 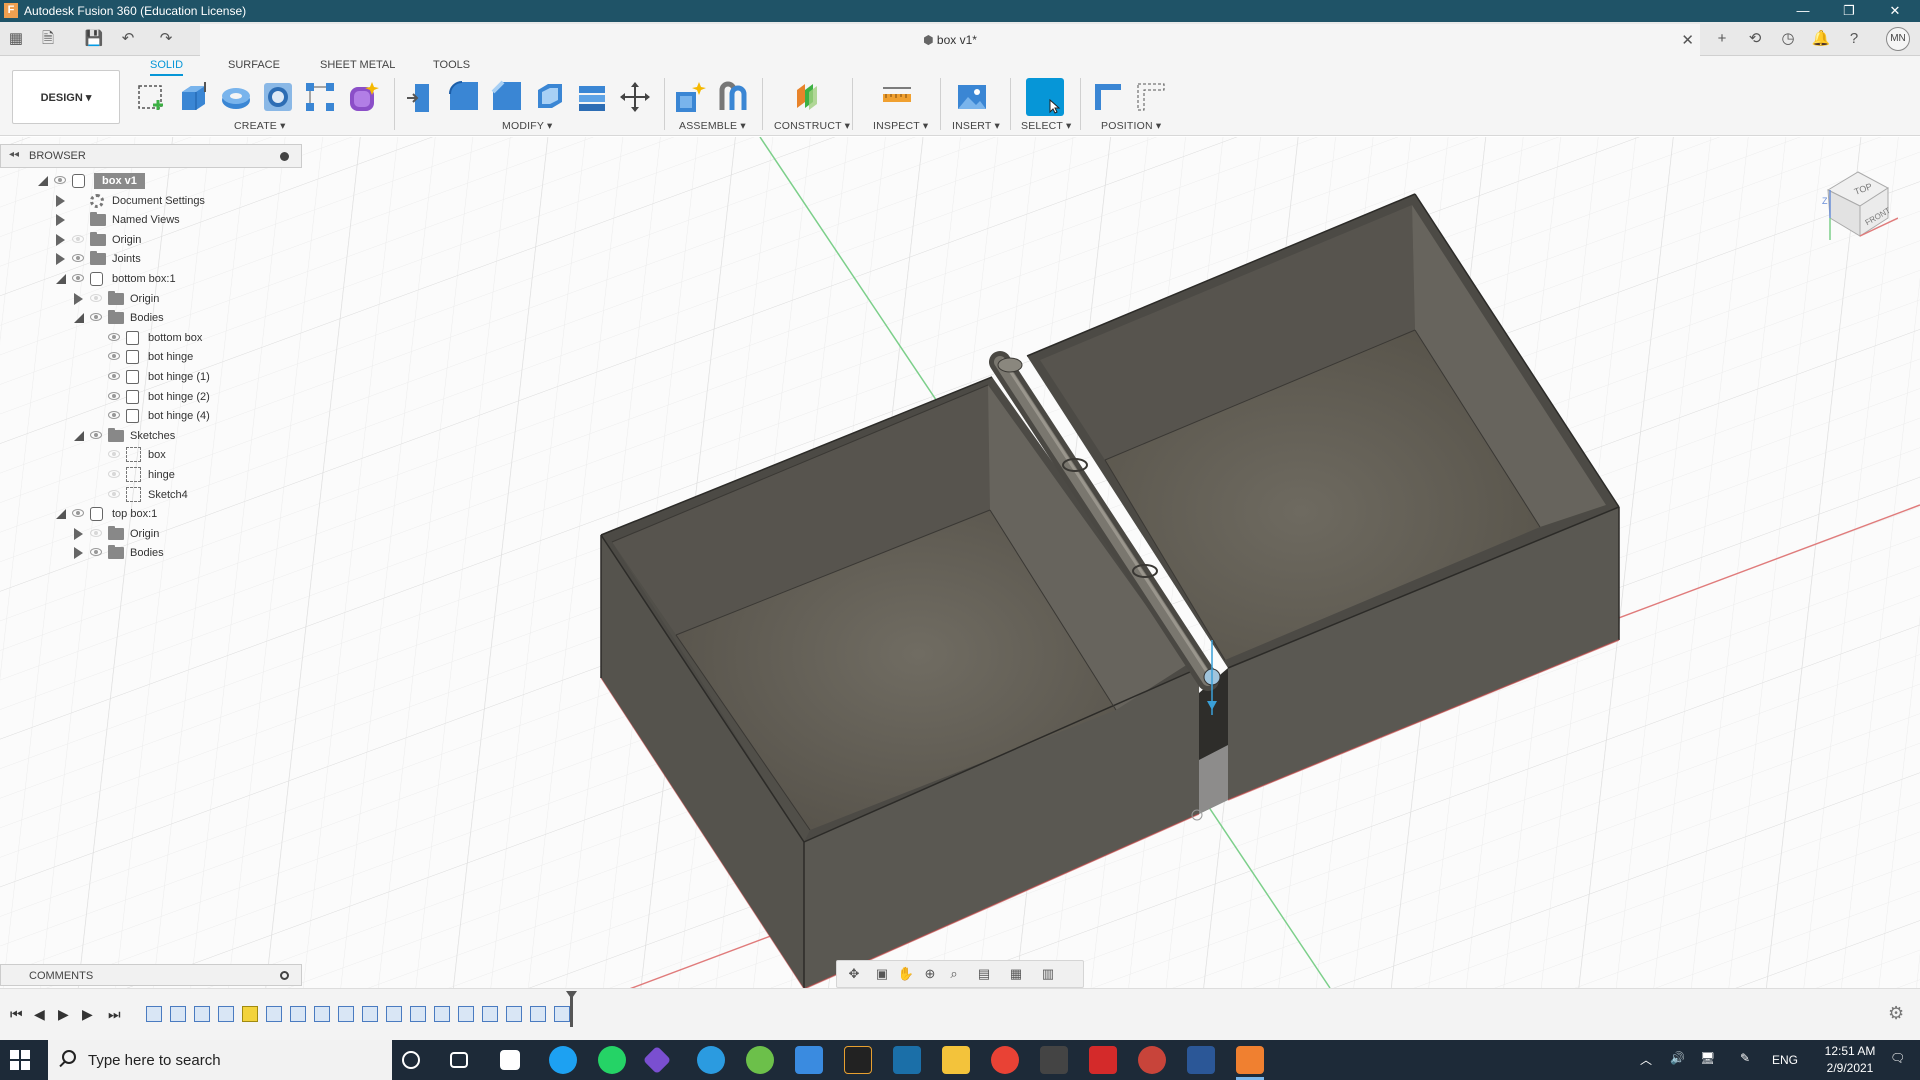 I want to click on timeline-play-icon: ▶, so click(x=63, y=1014).